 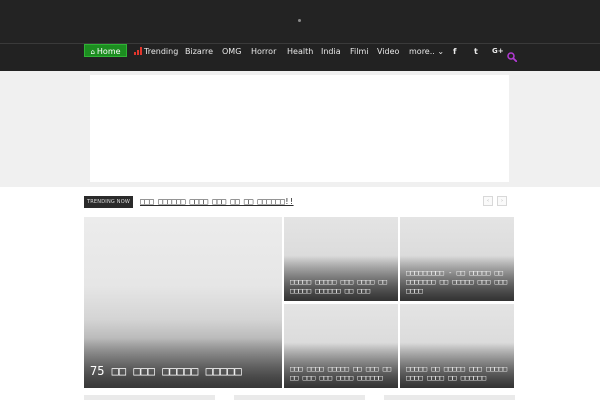 I want to click on chevron-left-icon: ‹, so click(x=488, y=201).